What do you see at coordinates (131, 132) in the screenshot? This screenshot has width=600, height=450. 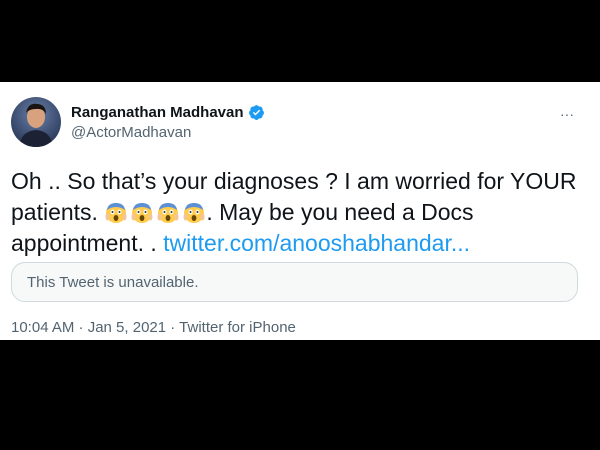 I see `author-handle: @ActorMadhavan` at bounding box center [131, 132].